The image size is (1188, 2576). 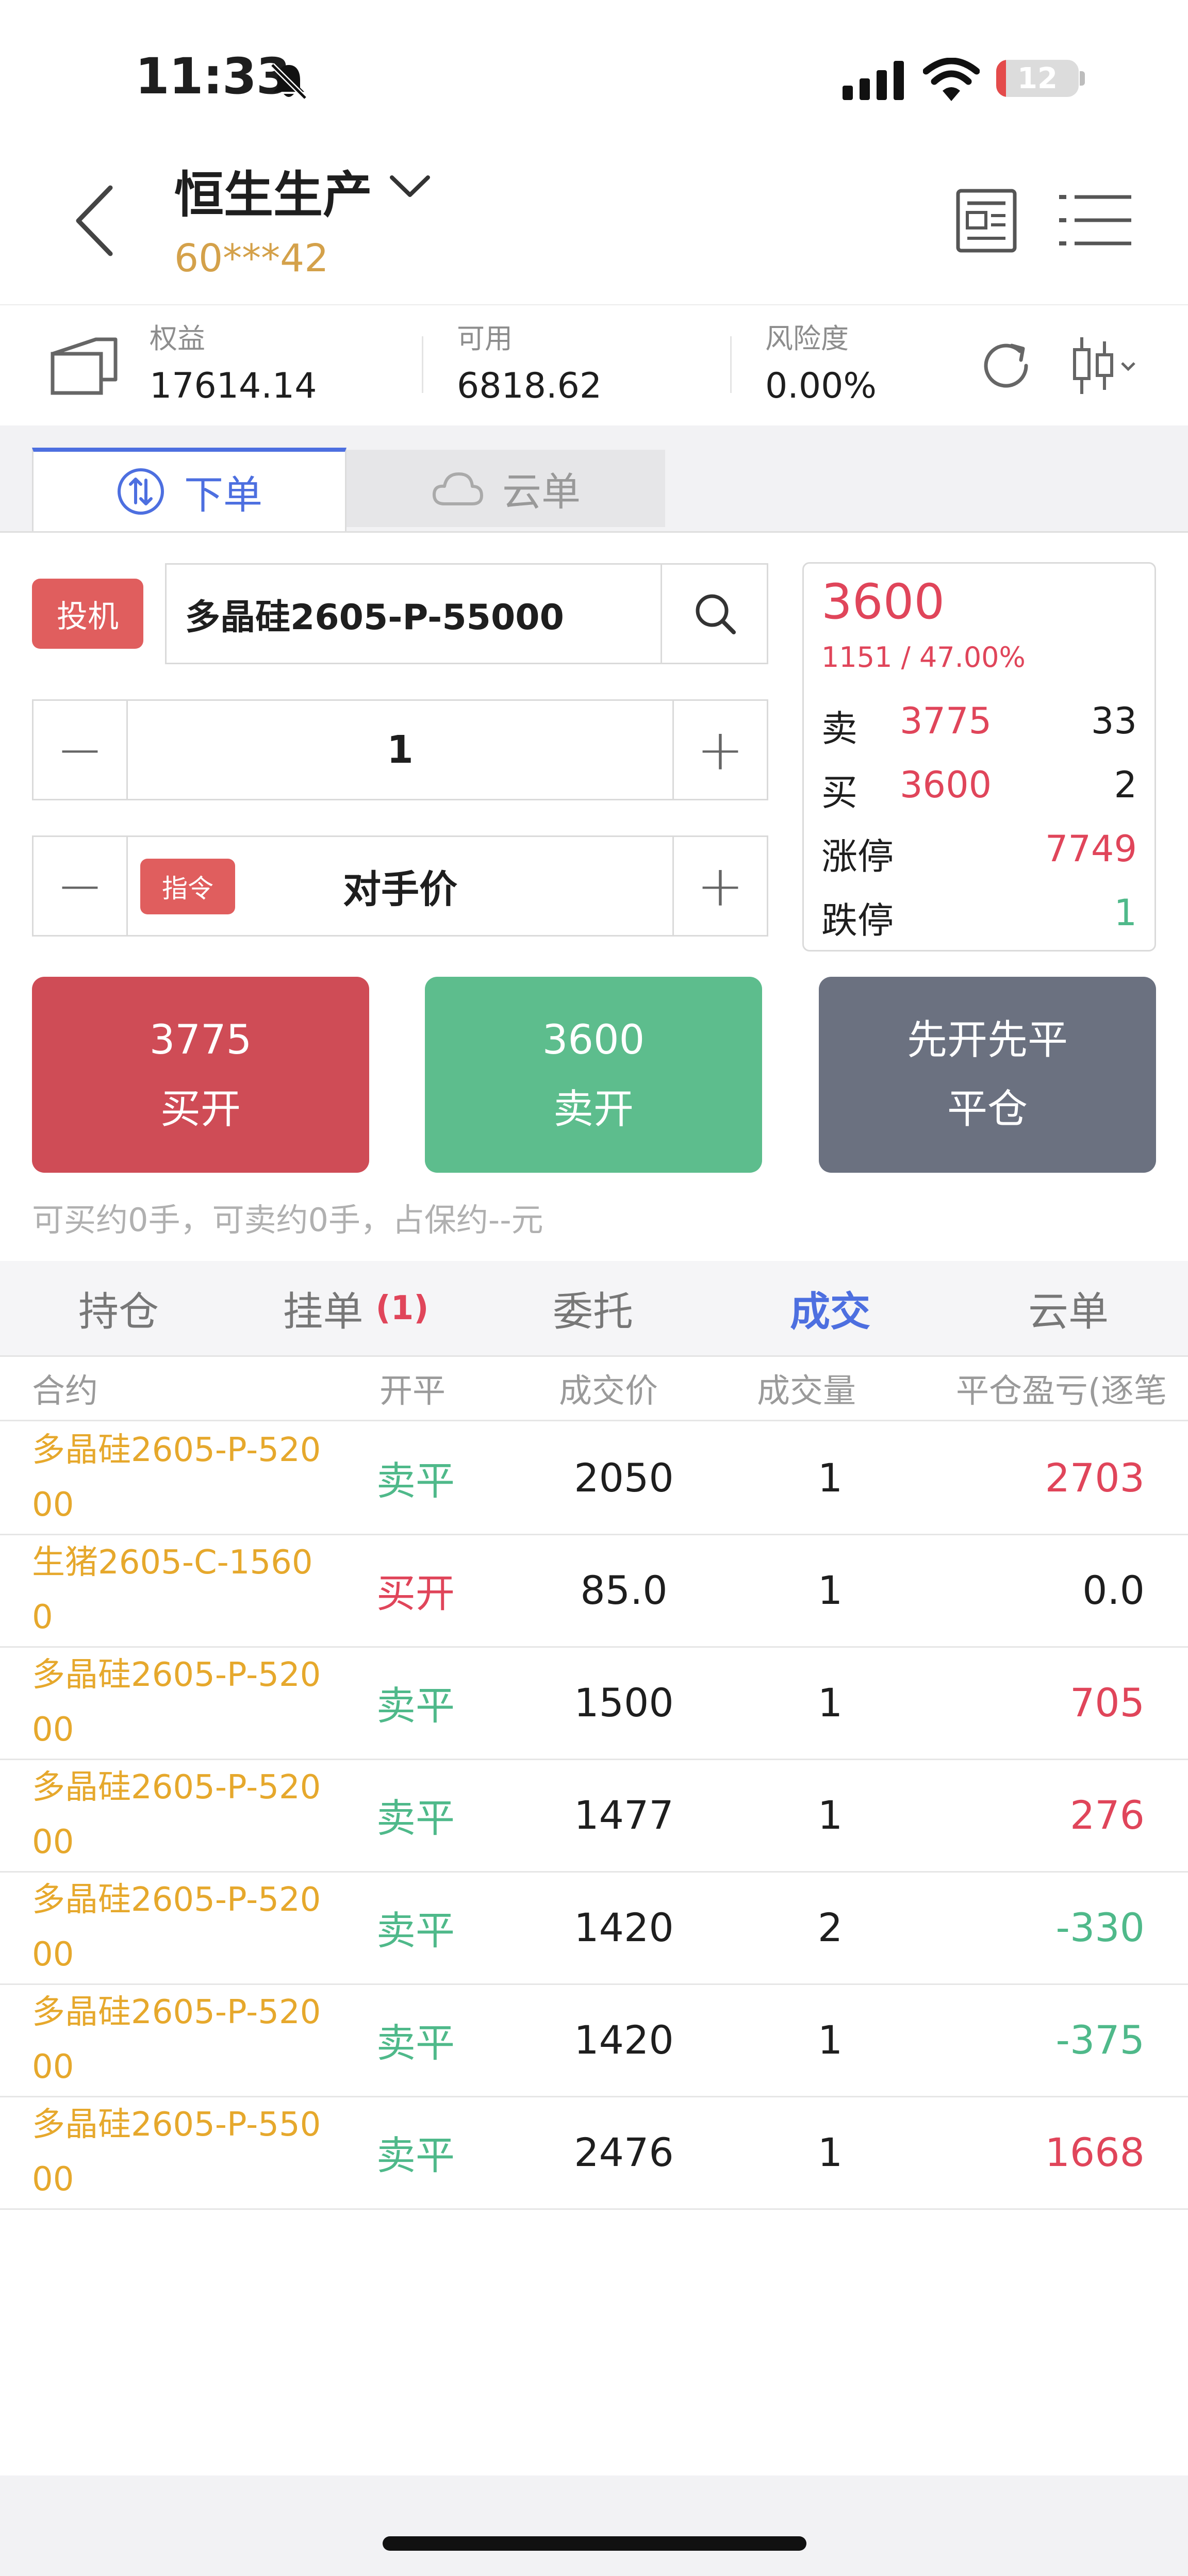 What do you see at coordinates (946, 785) in the screenshot?
I see `bid-price: 3600` at bounding box center [946, 785].